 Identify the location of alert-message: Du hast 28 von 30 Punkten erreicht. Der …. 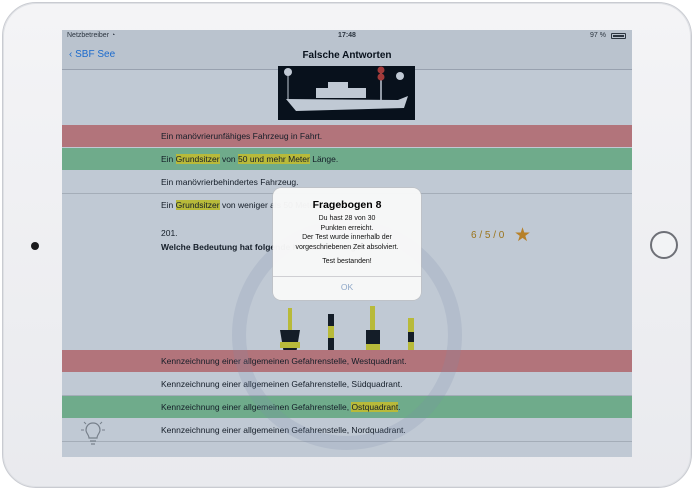
(347, 233).